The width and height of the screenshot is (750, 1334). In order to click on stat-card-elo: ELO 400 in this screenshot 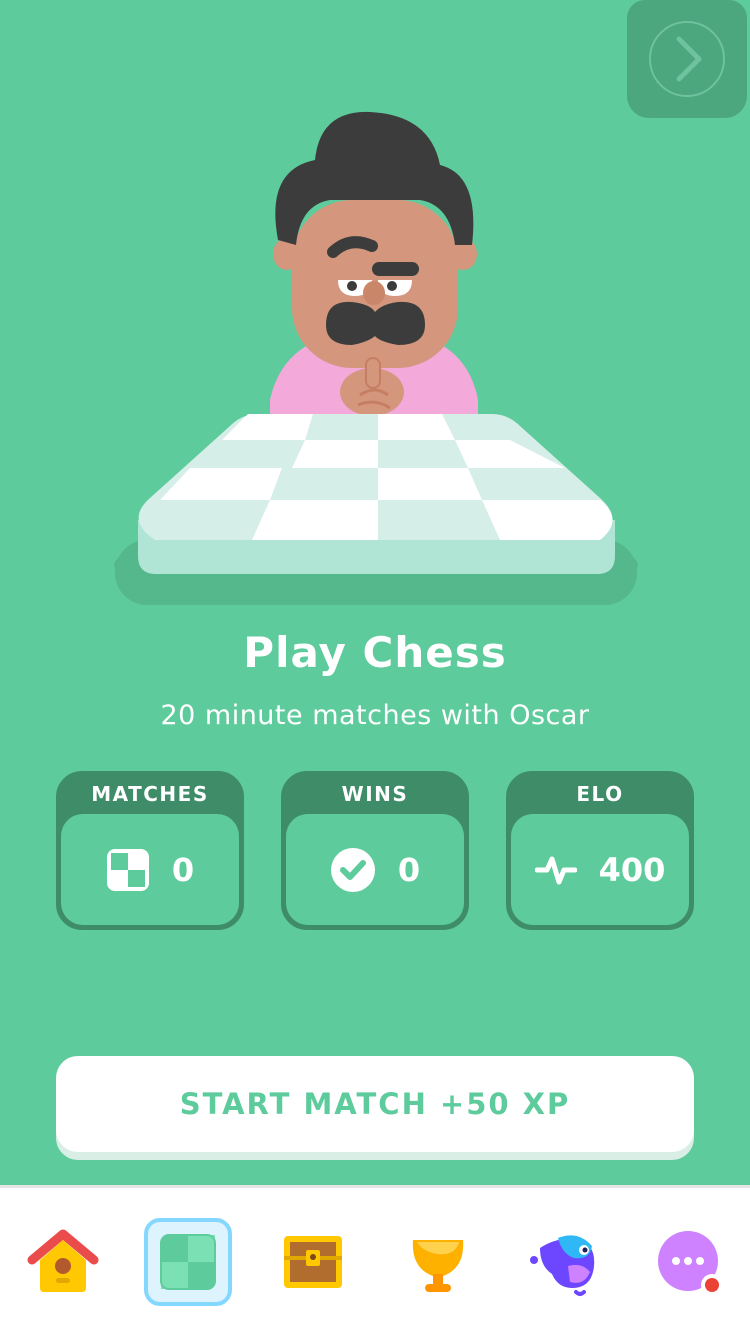, I will do `click(600, 850)`.